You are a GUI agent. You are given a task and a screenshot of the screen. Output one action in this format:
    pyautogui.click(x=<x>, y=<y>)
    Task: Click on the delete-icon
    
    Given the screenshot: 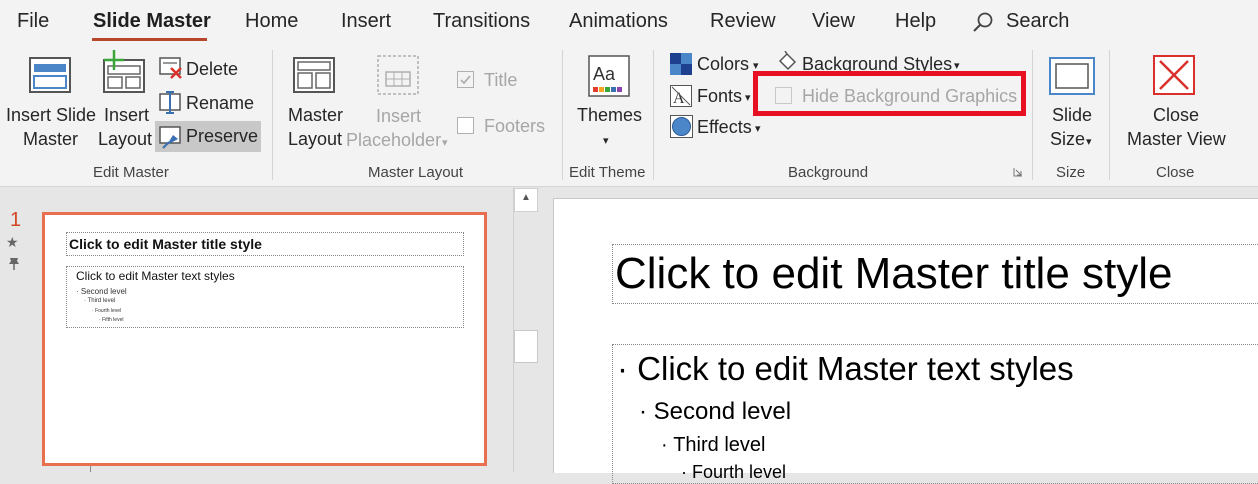 What is the action you would take?
    pyautogui.click(x=170, y=68)
    